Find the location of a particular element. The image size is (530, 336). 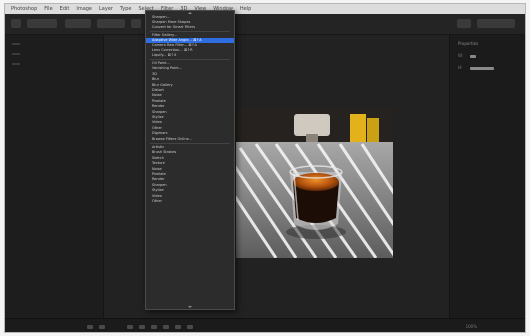

menu-app: Photoshop is located at coordinates (24, 9).